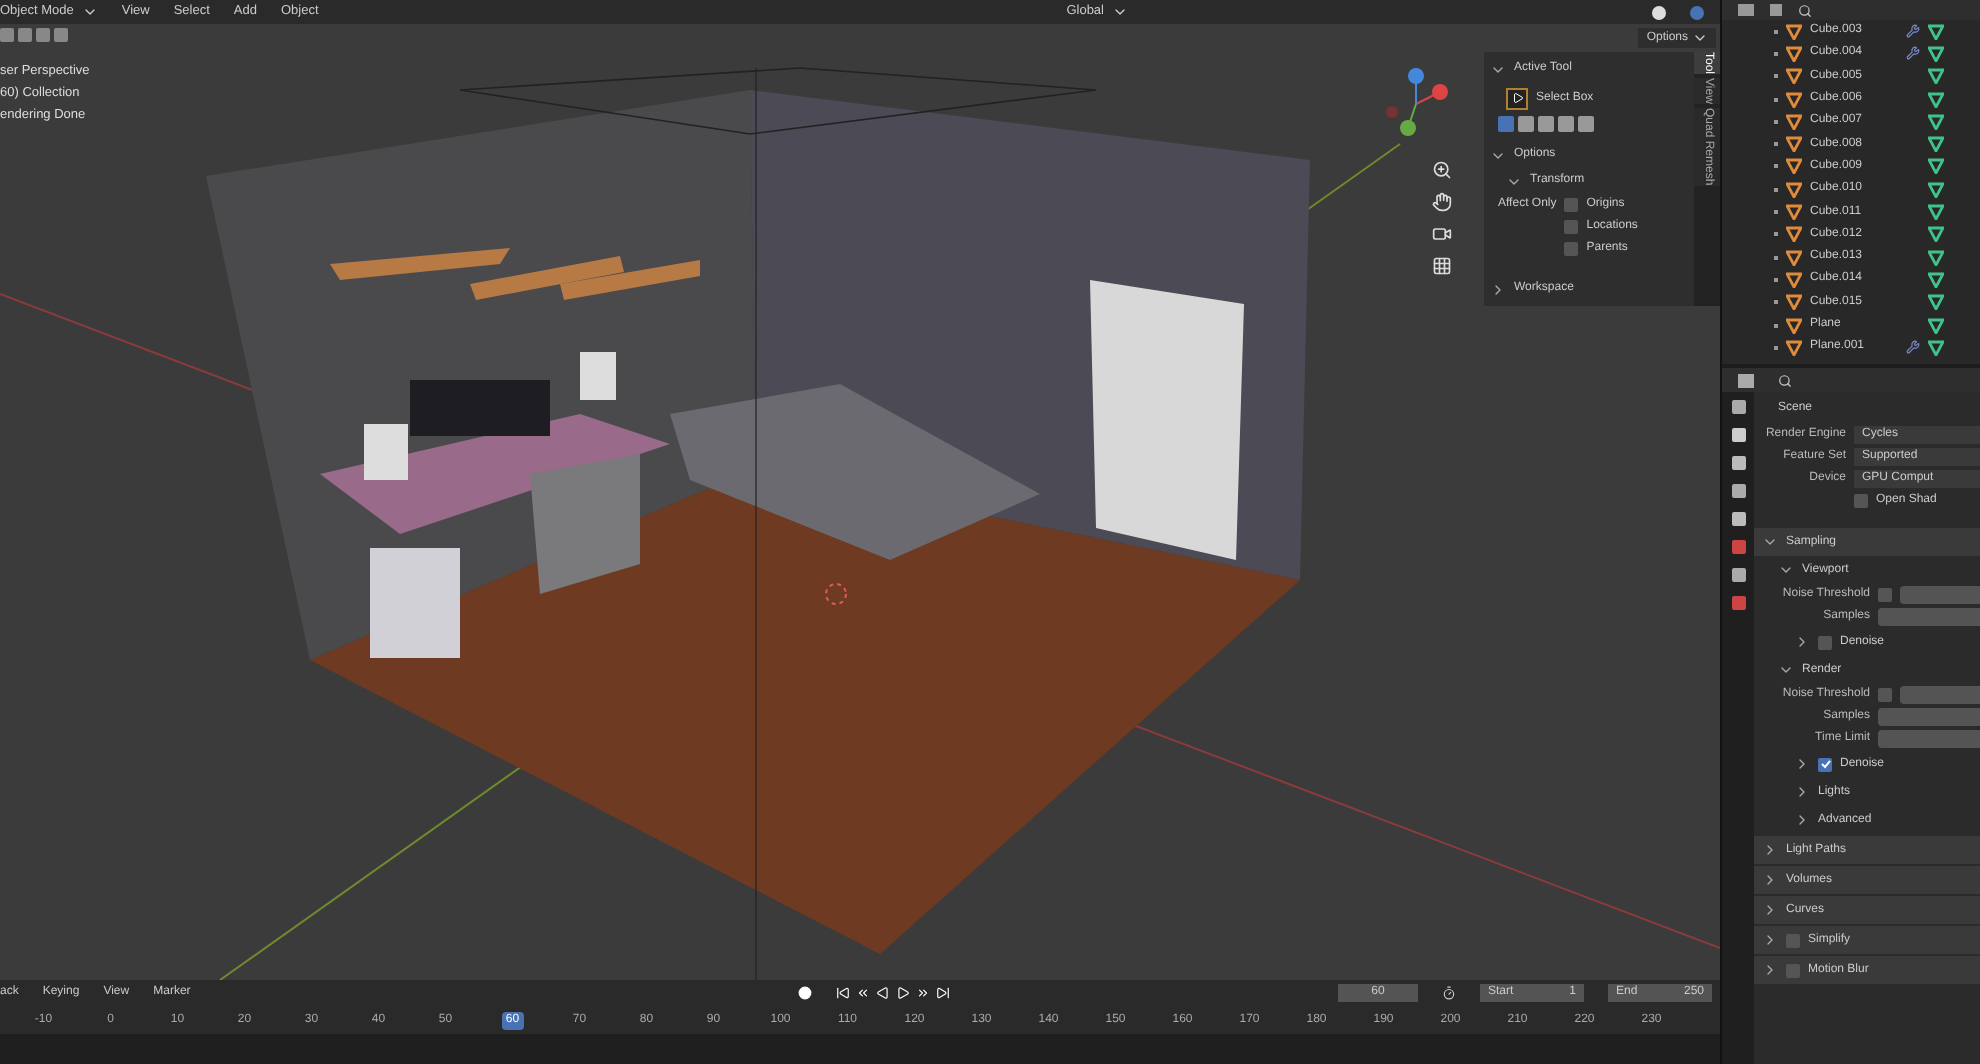  I want to click on timer-icon, so click(1449, 993).